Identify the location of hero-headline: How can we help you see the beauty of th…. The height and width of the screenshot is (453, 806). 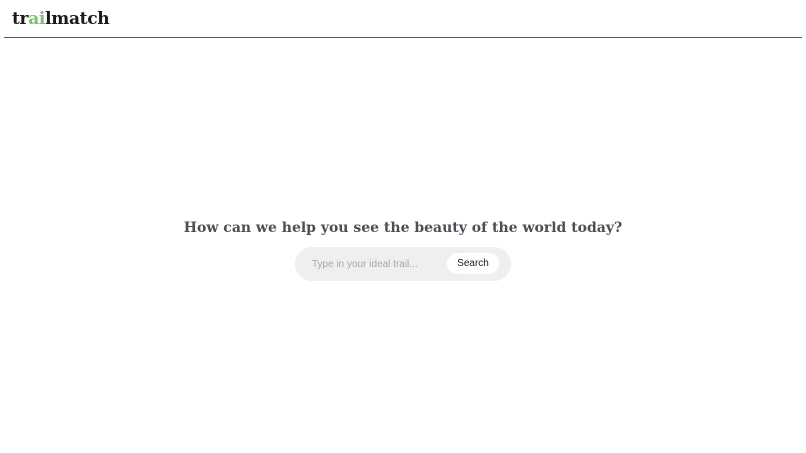
(403, 228).